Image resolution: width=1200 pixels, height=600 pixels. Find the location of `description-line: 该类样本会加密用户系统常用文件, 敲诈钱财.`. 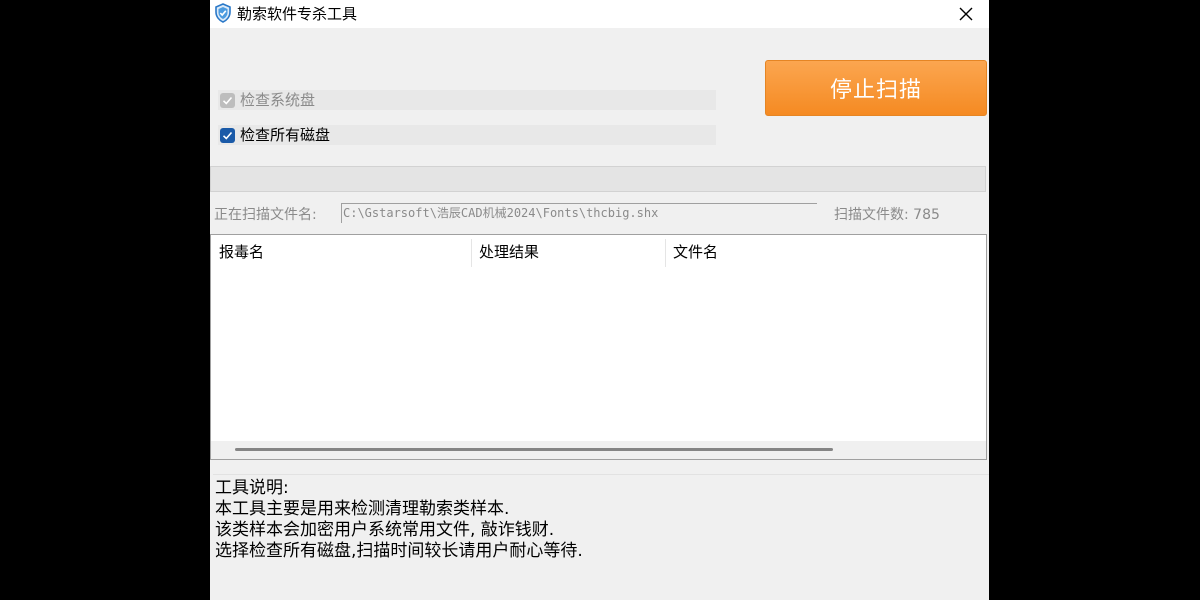

description-line: 该类样本会加密用户系统常用文件, 敲诈钱财. is located at coordinates (385, 530).